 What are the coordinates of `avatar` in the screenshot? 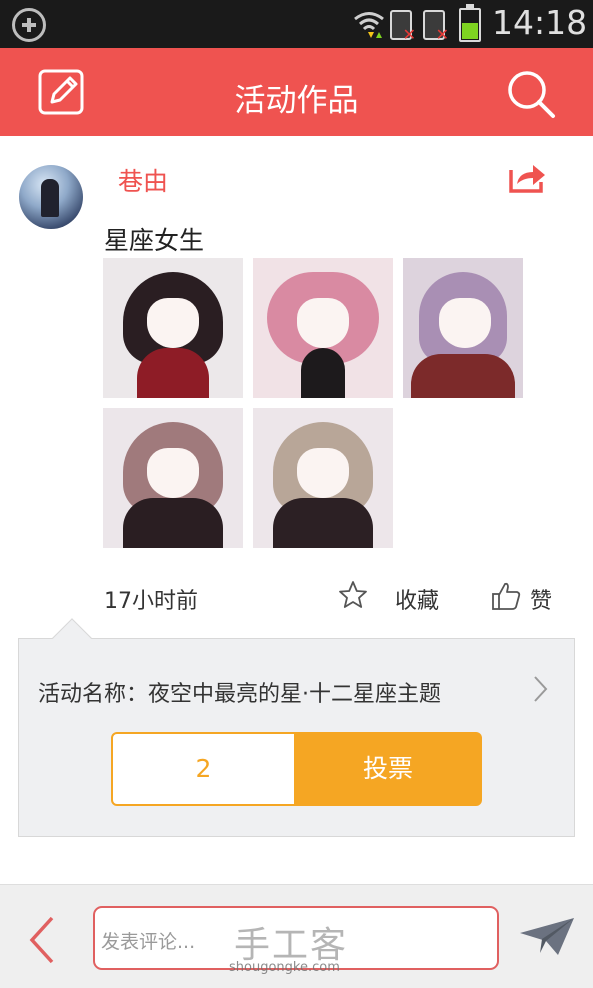 It's located at (51, 197).